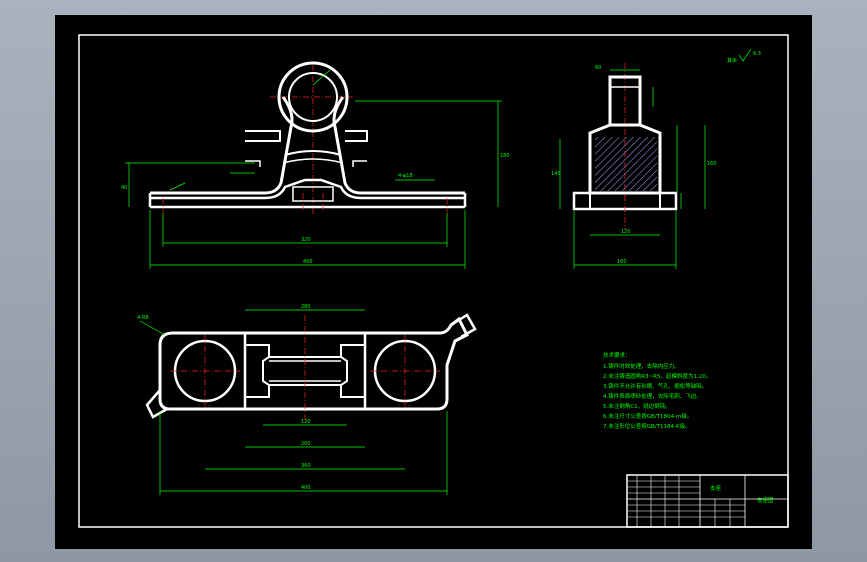 The height and width of the screenshot is (562, 867). I want to click on note-7: 7.未注形位公差按GB/T1184-K级。, so click(647, 426).